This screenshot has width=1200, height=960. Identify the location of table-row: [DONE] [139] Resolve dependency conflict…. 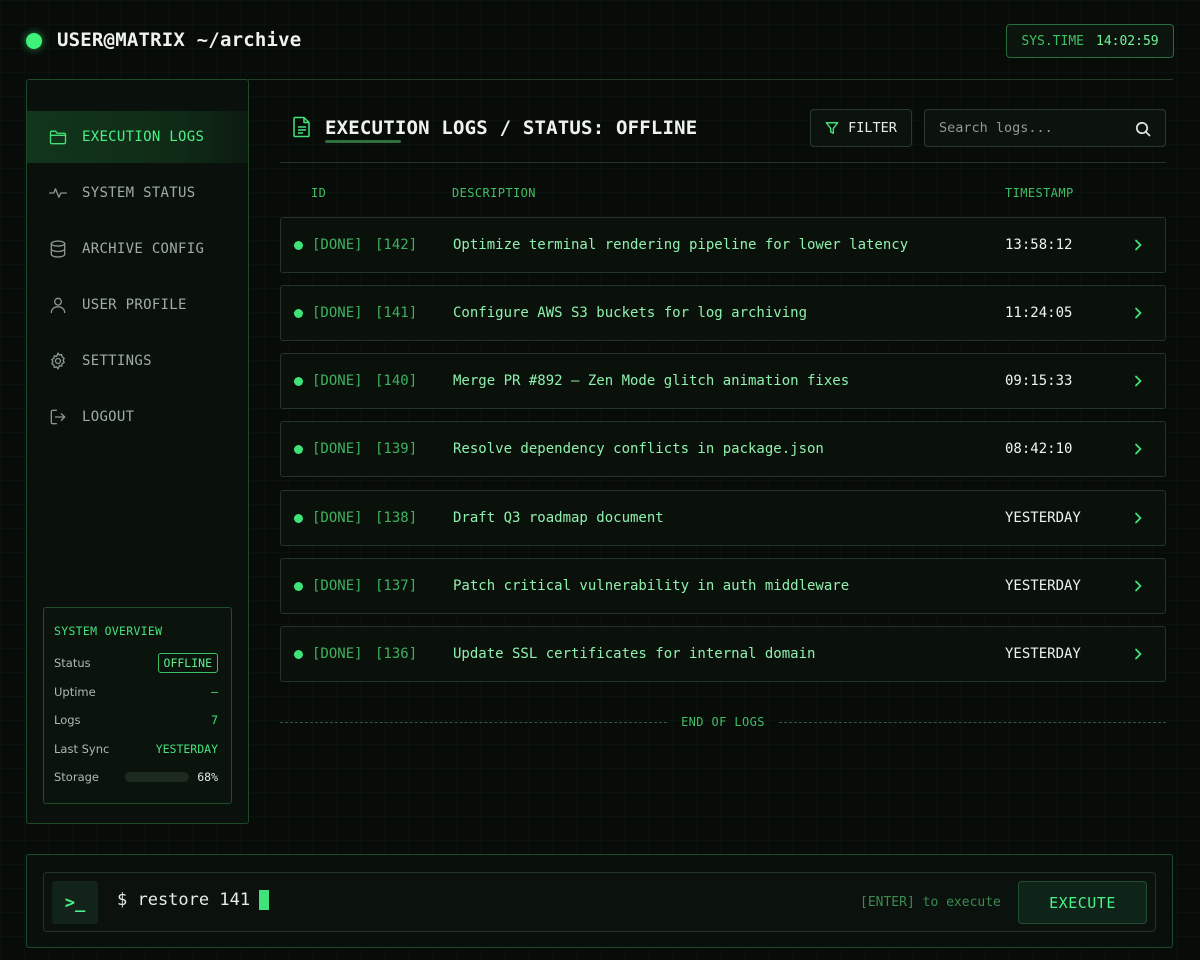
(723, 449).